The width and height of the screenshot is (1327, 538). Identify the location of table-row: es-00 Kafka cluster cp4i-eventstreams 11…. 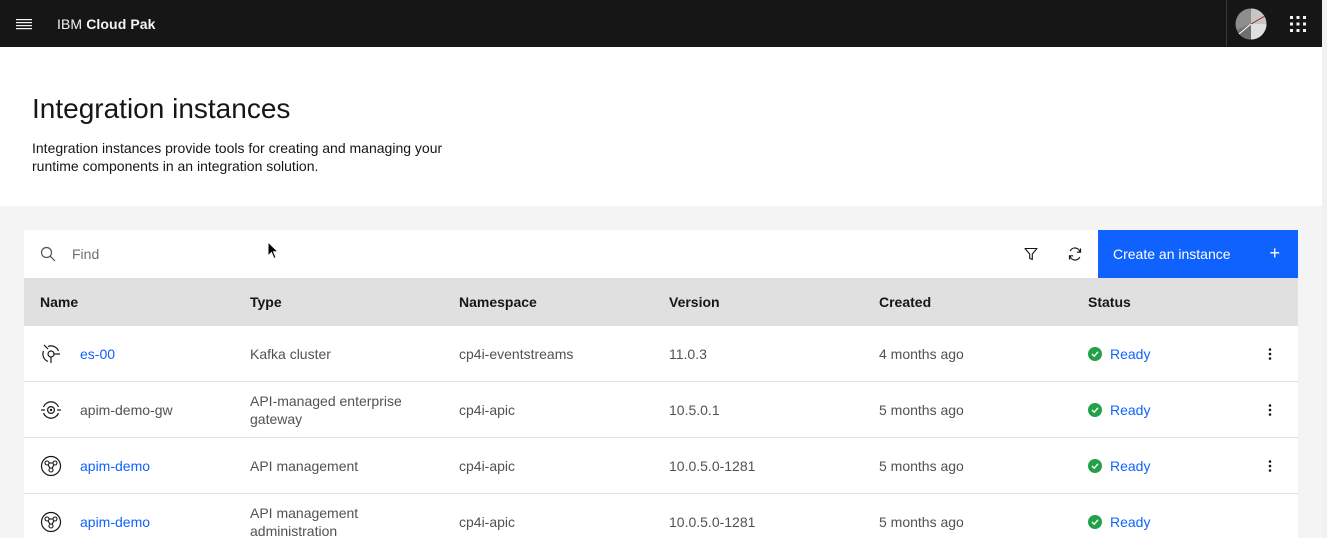
(661, 354).